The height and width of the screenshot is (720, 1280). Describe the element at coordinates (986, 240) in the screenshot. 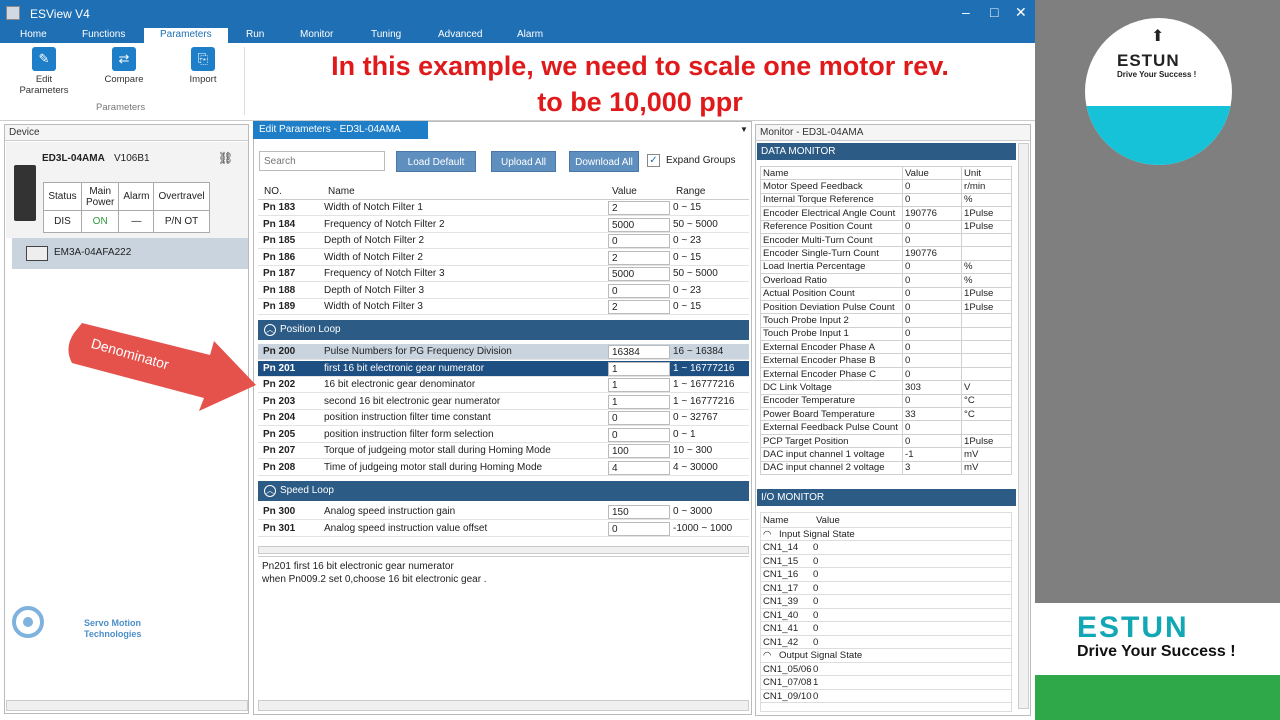

I see `dm-cell-unit` at that location.